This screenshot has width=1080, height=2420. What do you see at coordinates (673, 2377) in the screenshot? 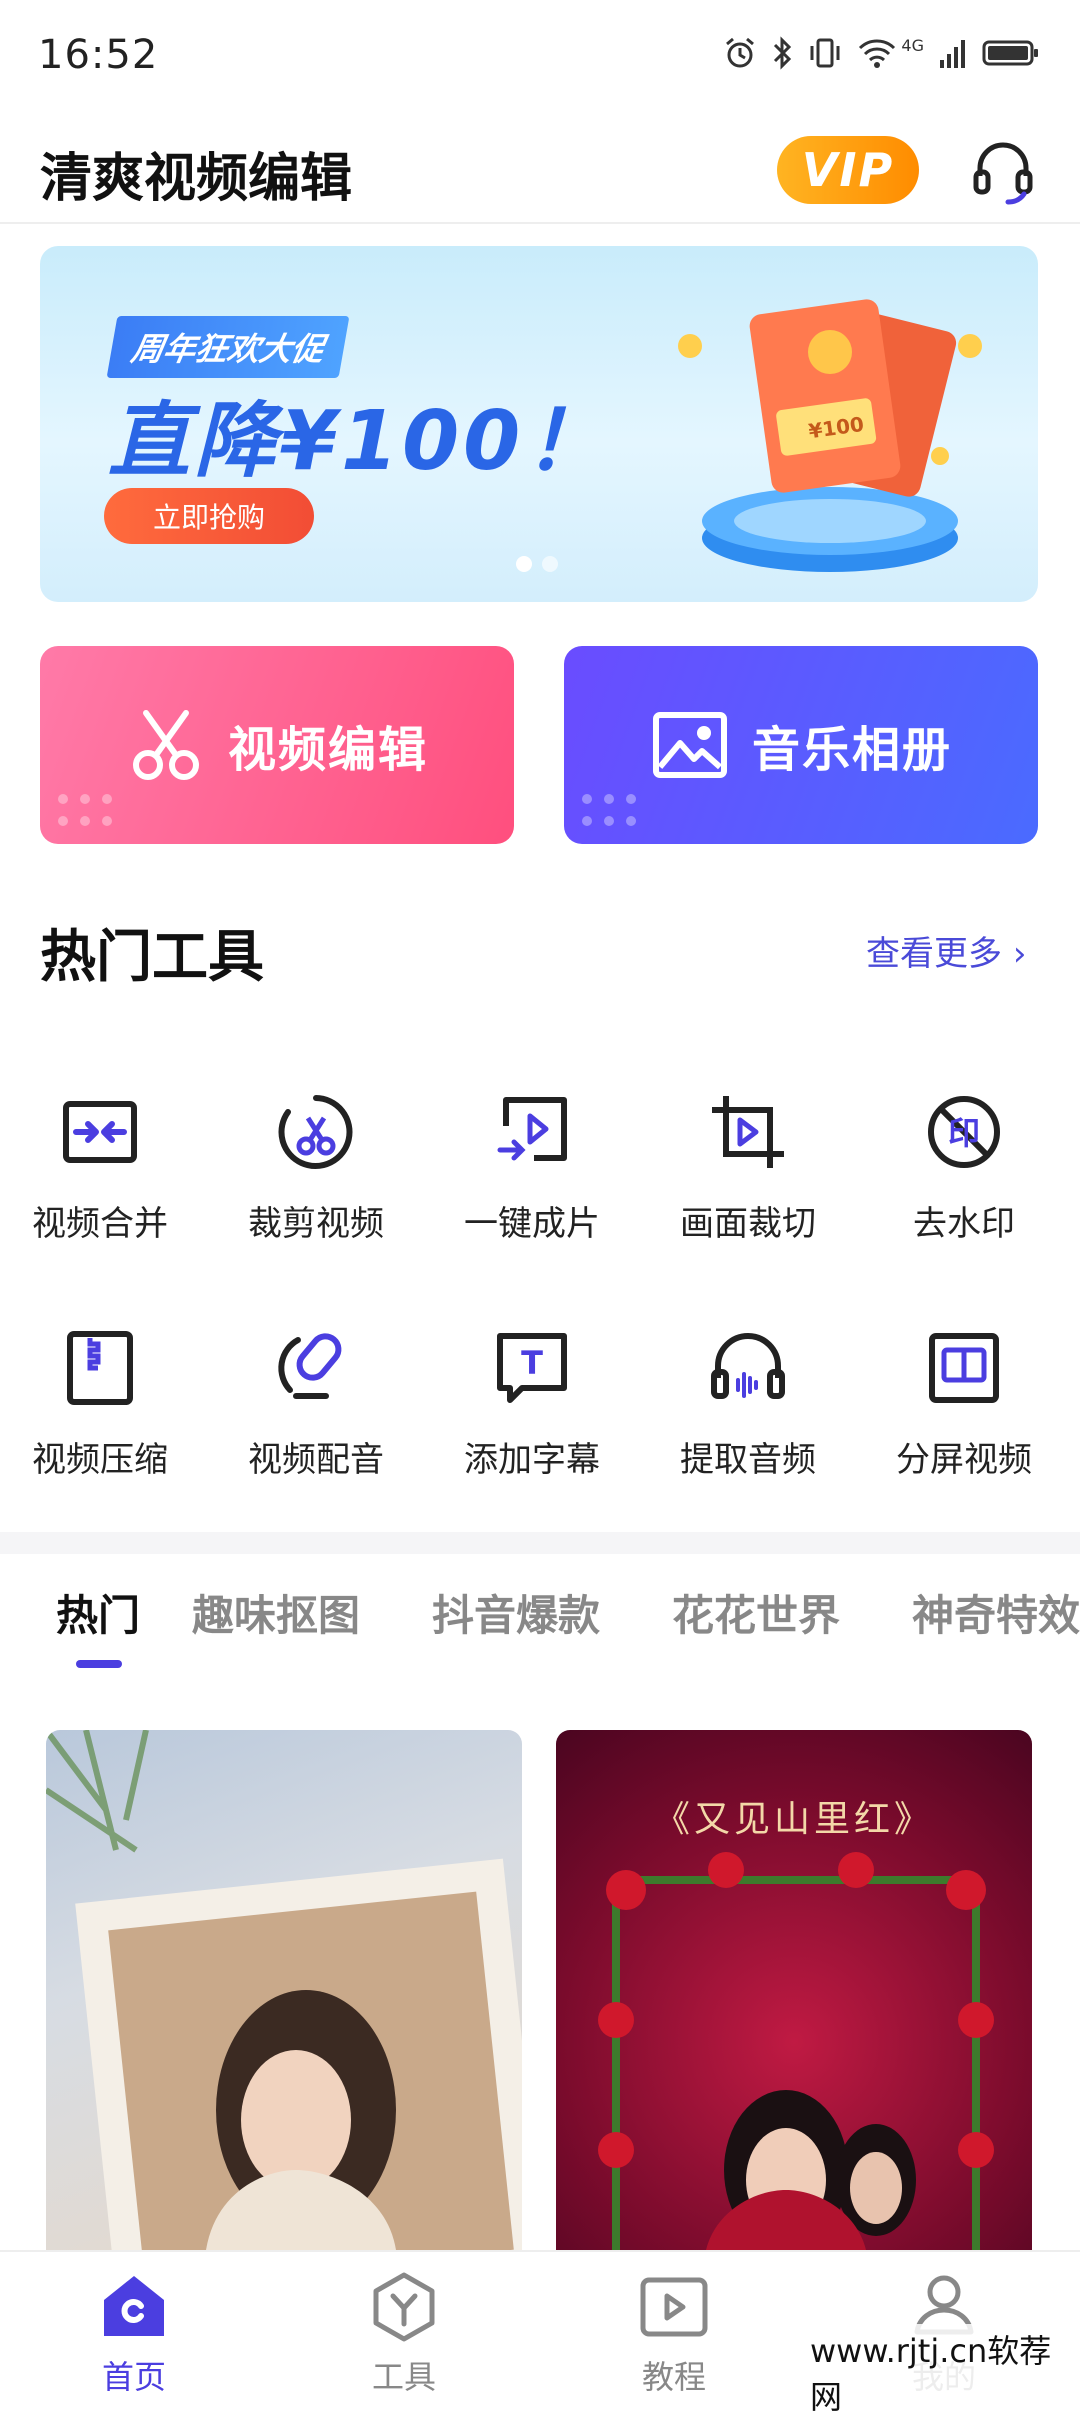
I see `nav-label: 教程` at bounding box center [673, 2377].